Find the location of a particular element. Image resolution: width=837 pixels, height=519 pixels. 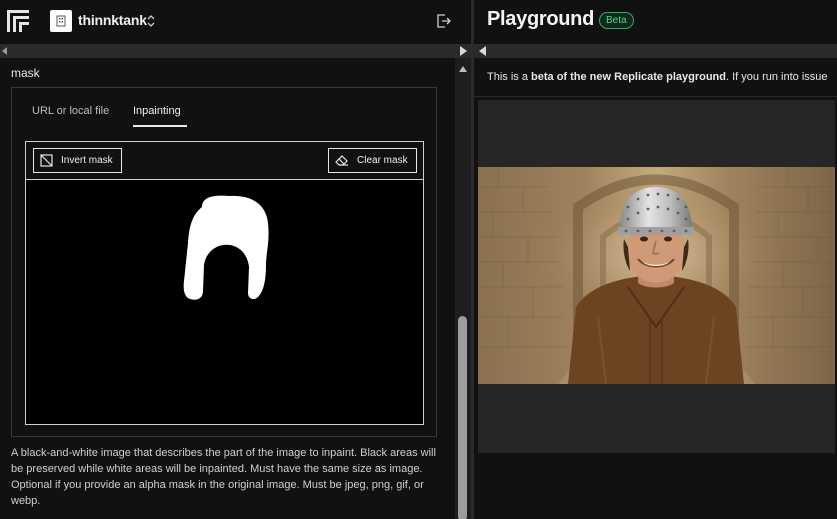

org-name: thinnktank is located at coordinates (112, 20).